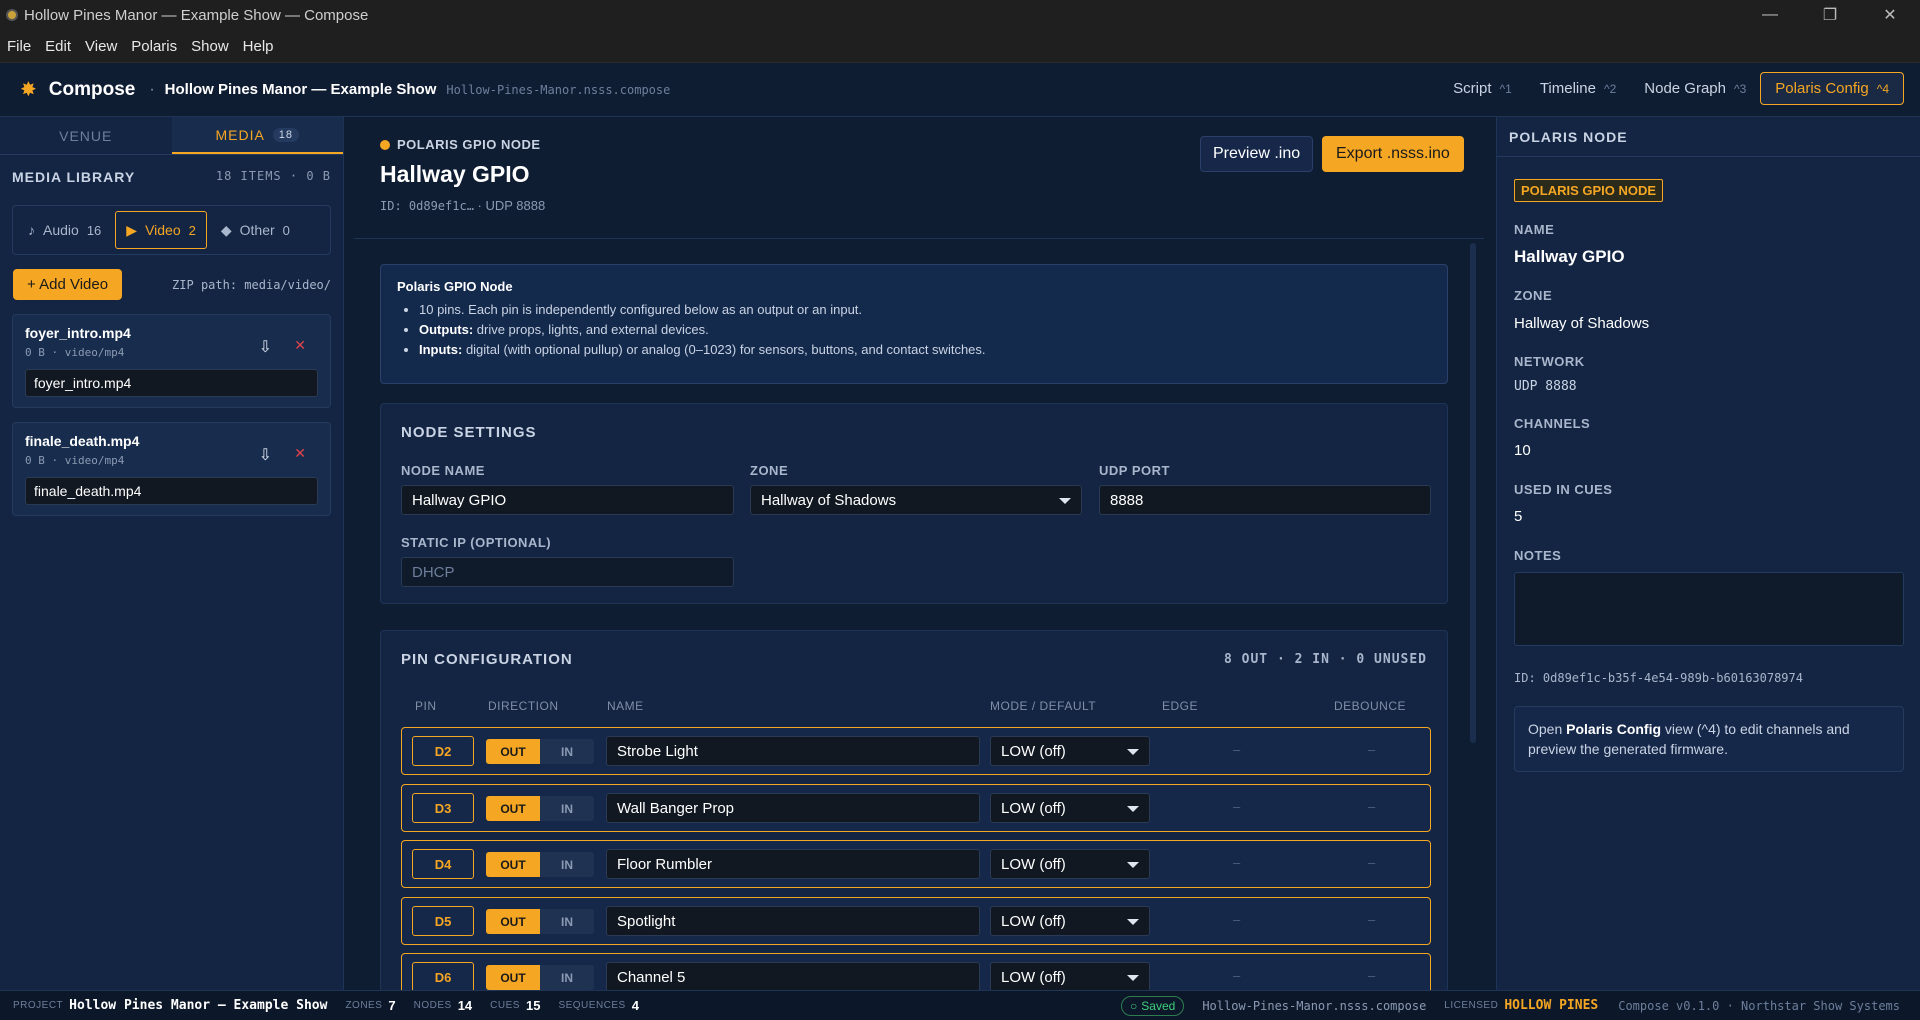 This screenshot has width=1920, height=1020. I want to click on tab-venue: VENUE, so click(86, 135).